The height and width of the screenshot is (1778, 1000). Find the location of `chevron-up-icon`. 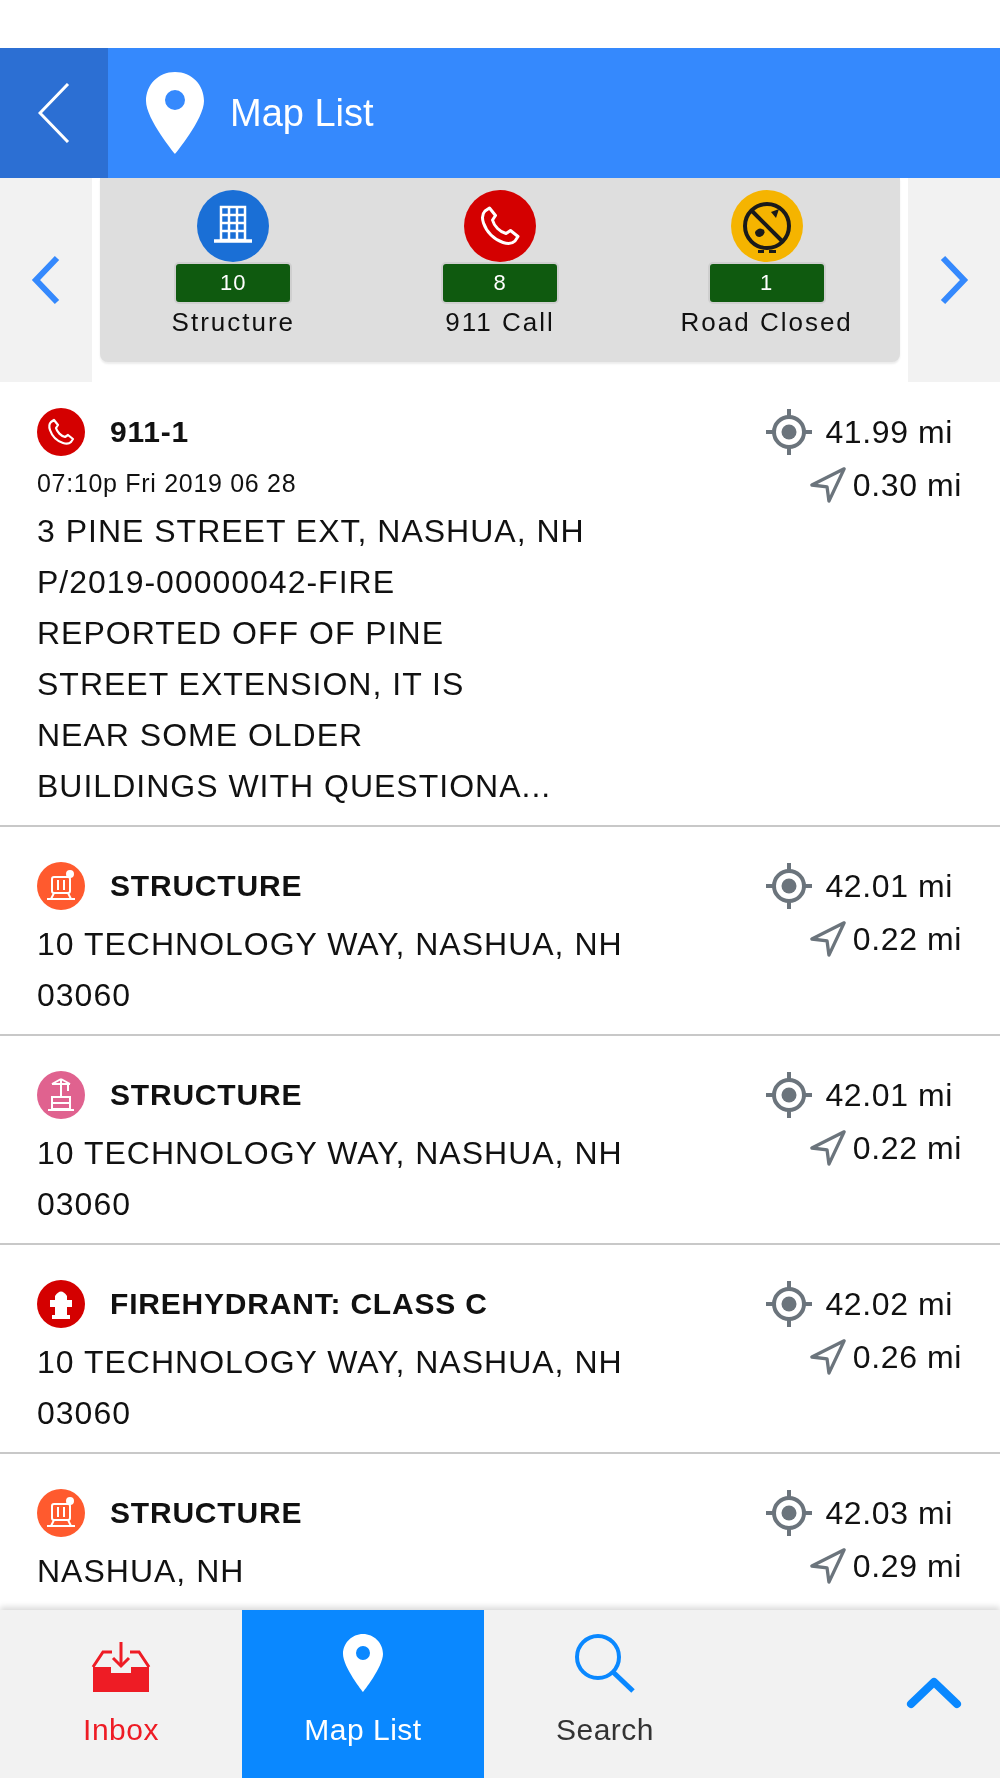

chevron-up-icon is located at coordinates (934, 1693).